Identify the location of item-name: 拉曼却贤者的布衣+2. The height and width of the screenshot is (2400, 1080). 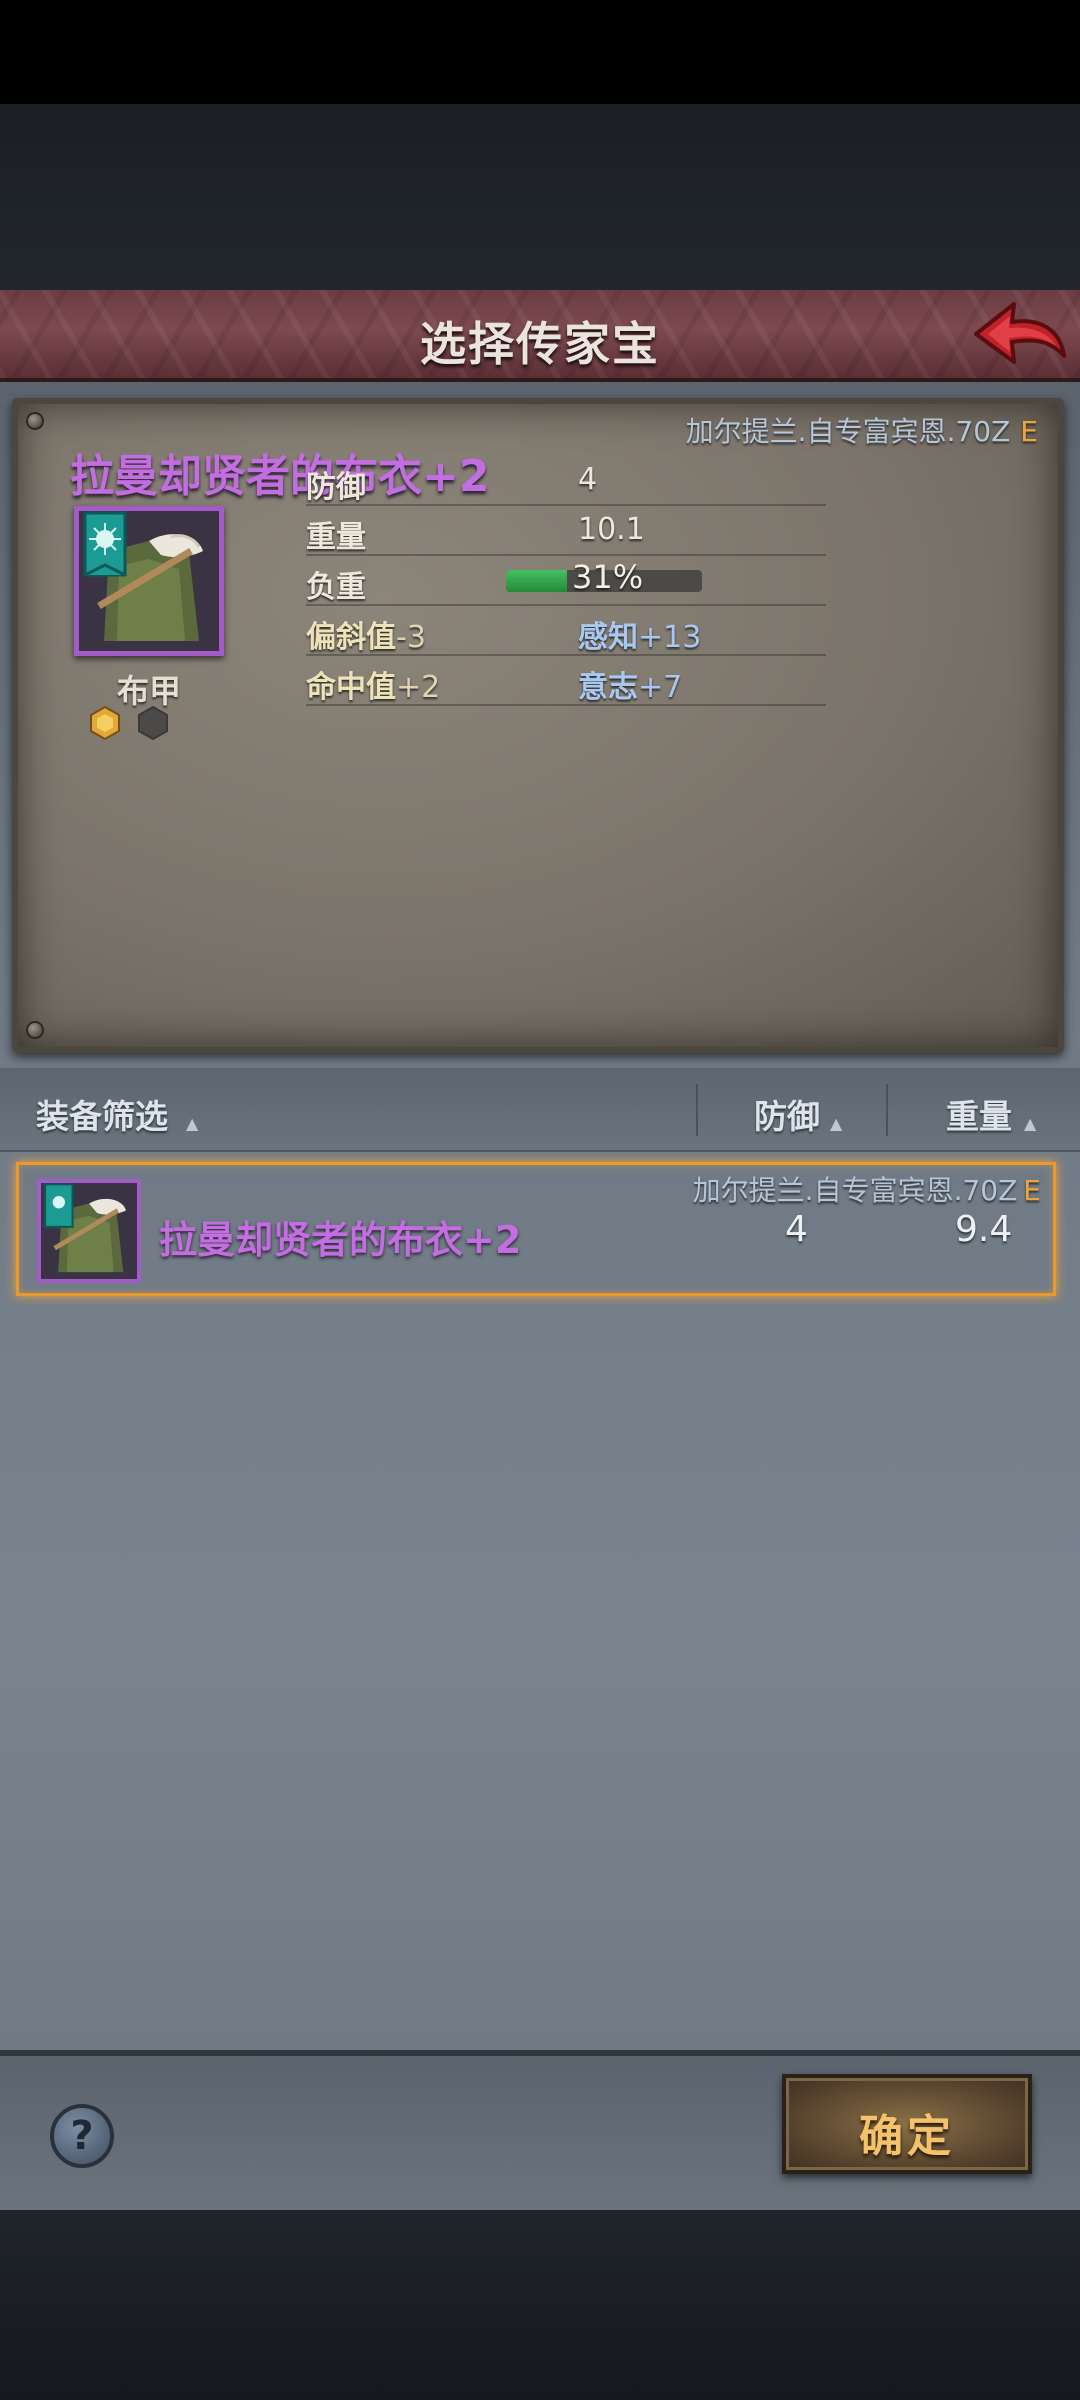
(340, 1240).